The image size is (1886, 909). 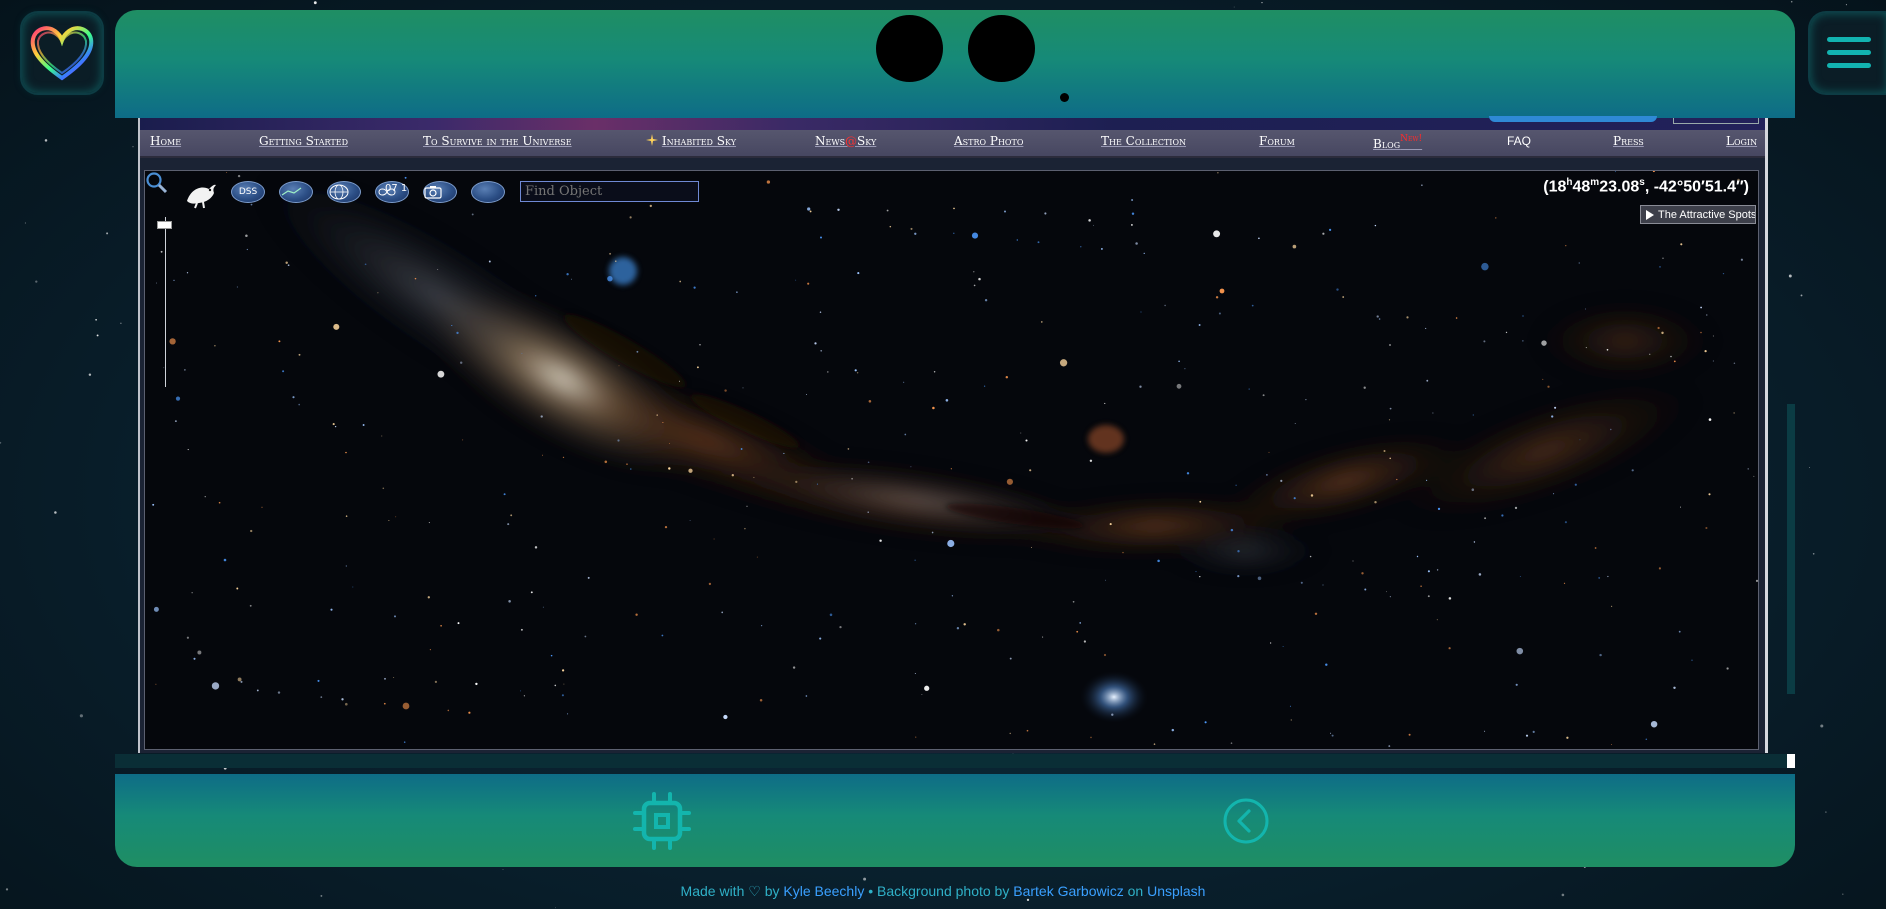 I want to click on attractive-spots-button: The Attractive Spots, so click(x=1698, y=214).